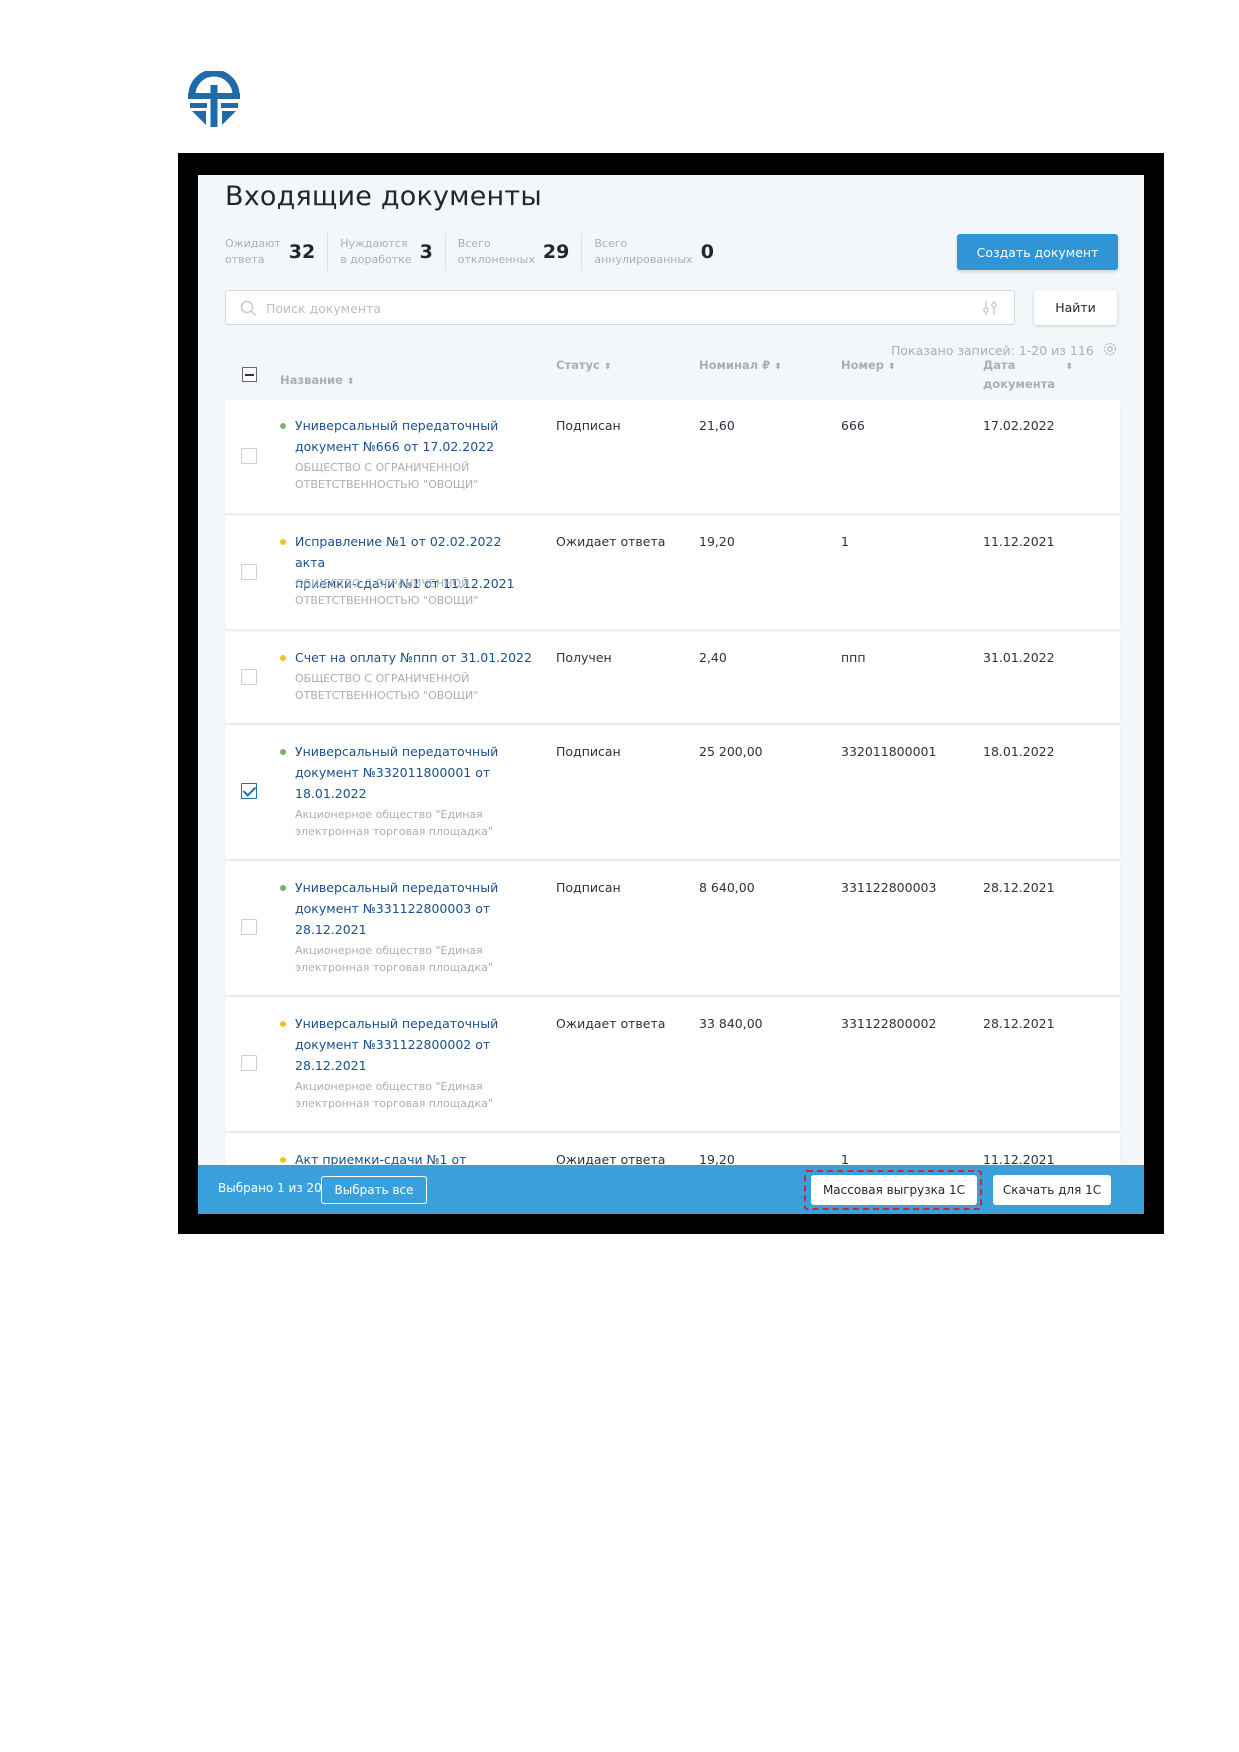 The image size is (1239, 1752). I want to click on column-label: Номер, so click(862, 365).